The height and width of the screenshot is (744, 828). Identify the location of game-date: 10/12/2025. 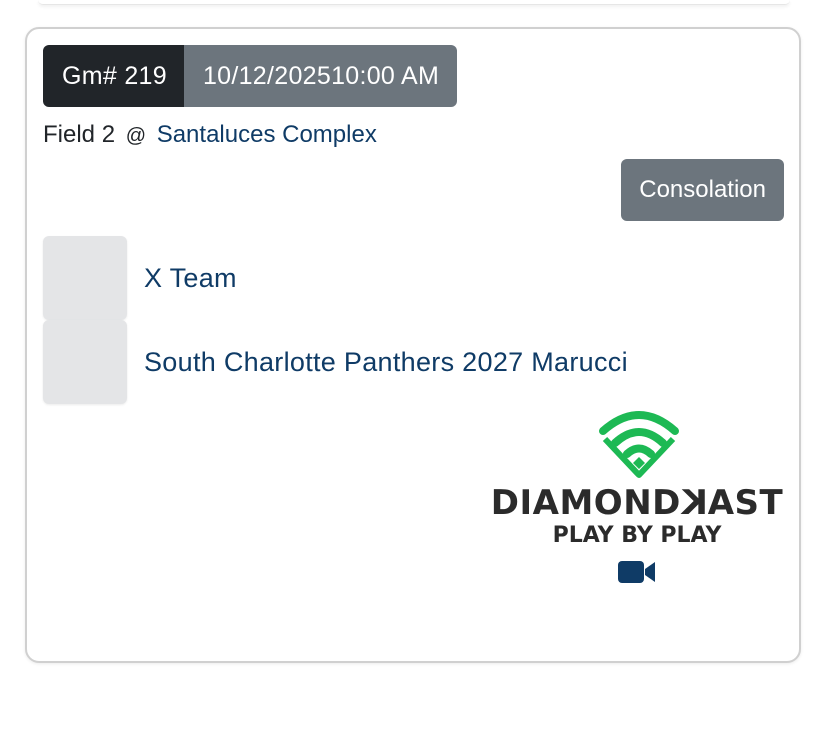
(267, 75).